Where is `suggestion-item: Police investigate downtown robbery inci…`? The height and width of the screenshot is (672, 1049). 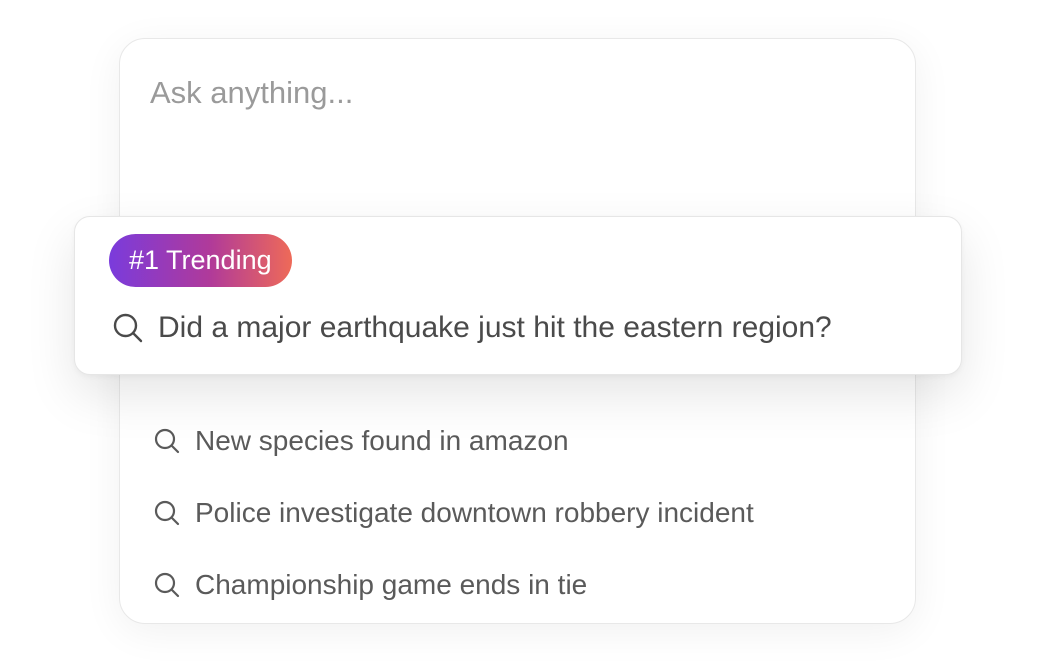
suggestion-item: Police investigate downtown robbery inci… is located at coordinates (512, 513).